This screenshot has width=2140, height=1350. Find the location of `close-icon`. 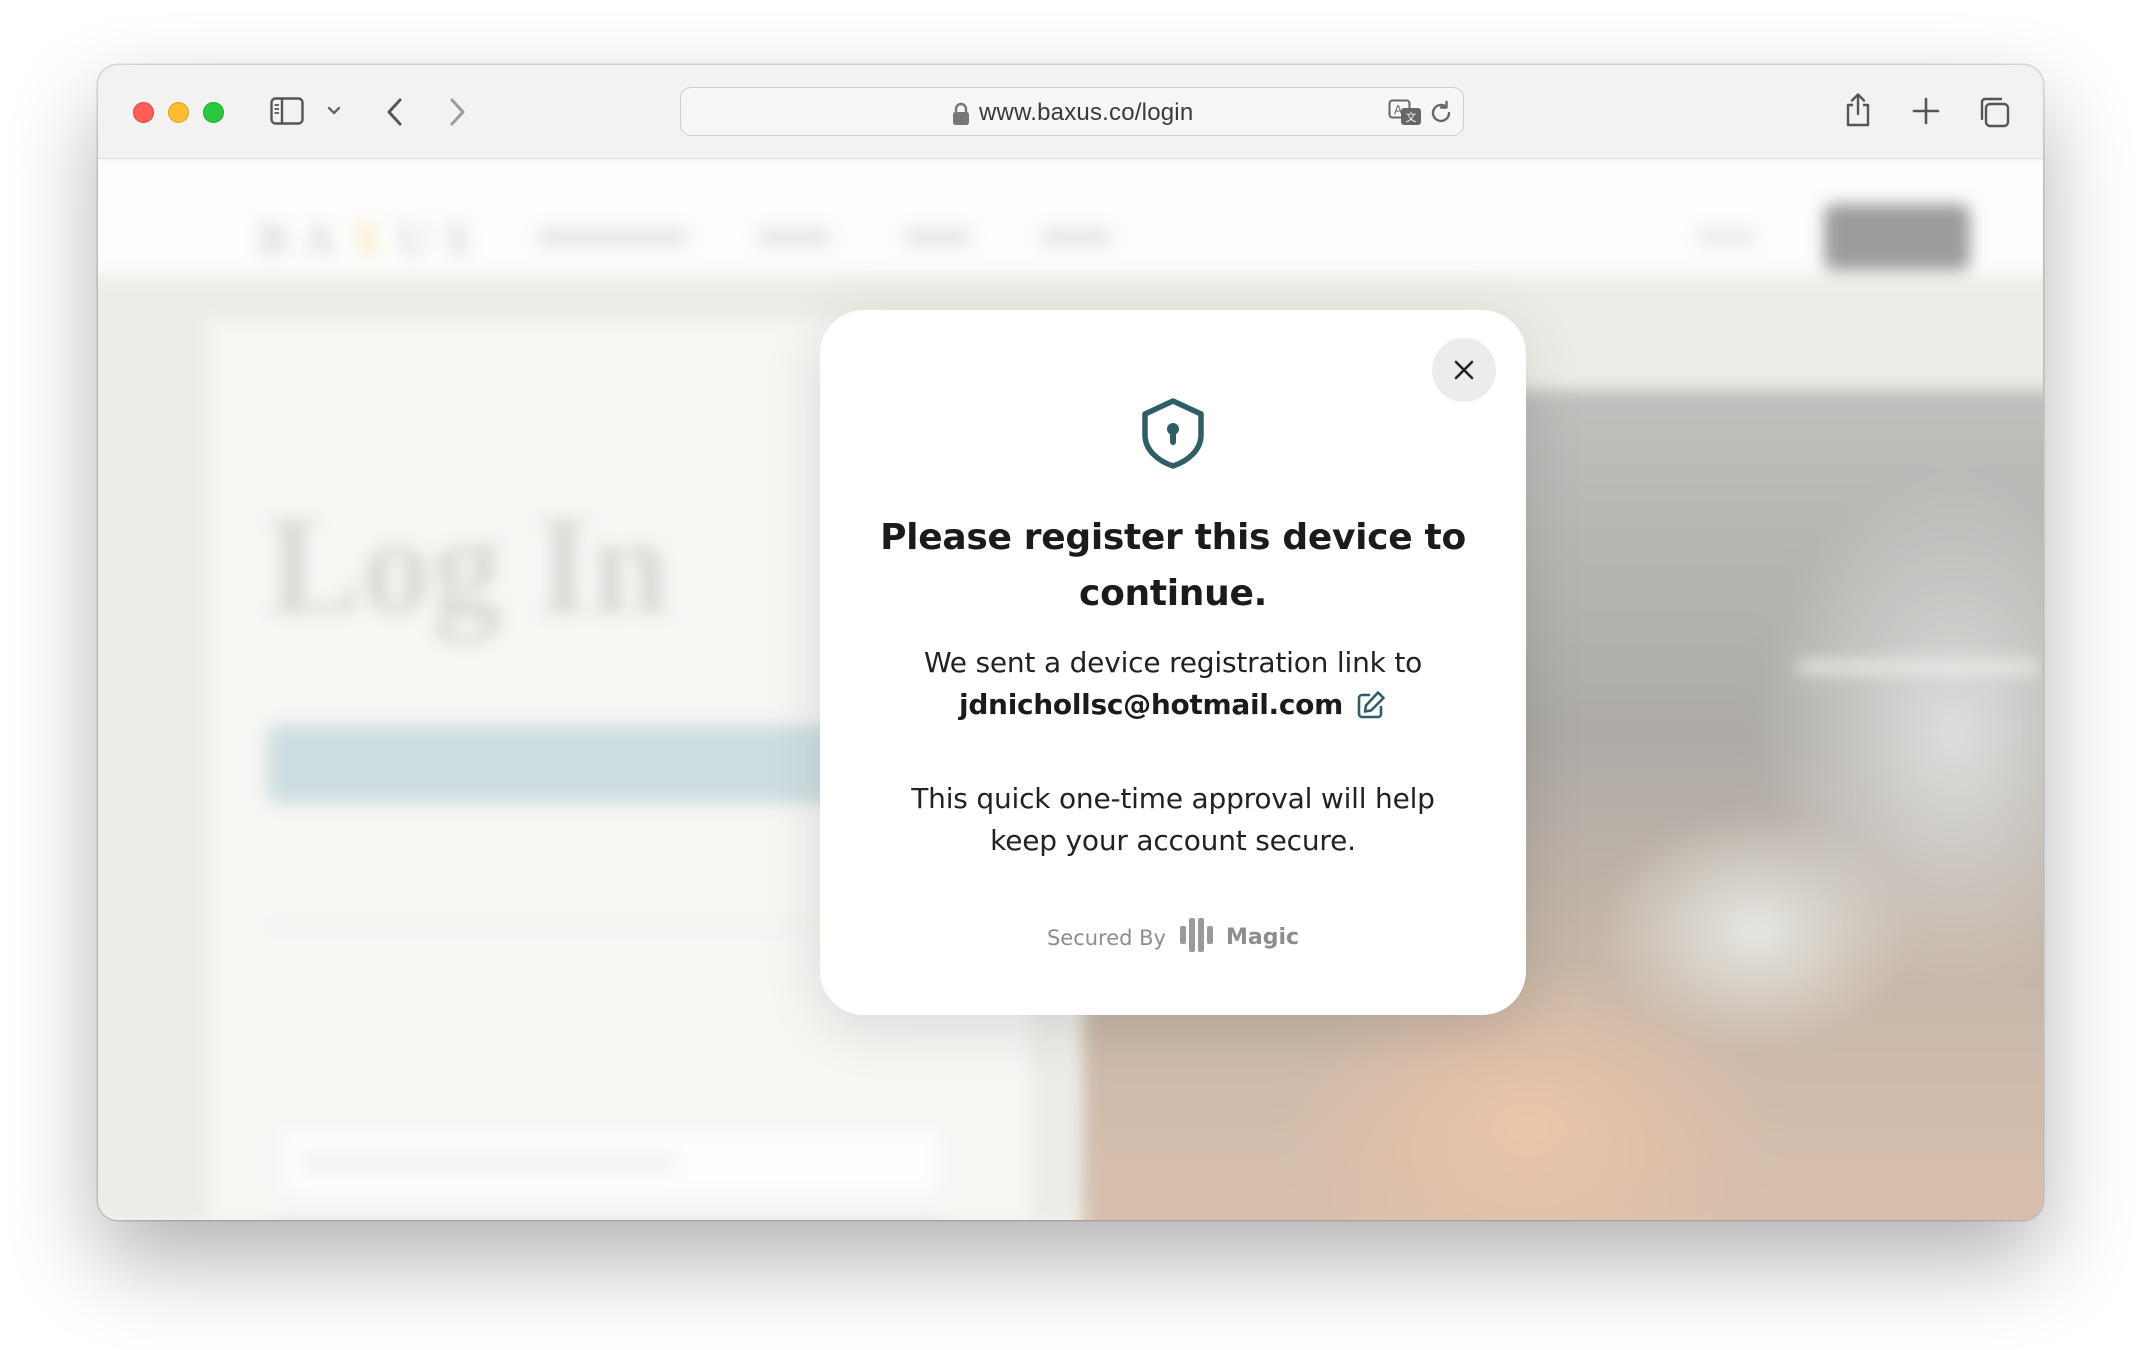

close-icon is located at coordinates (1464, 370).